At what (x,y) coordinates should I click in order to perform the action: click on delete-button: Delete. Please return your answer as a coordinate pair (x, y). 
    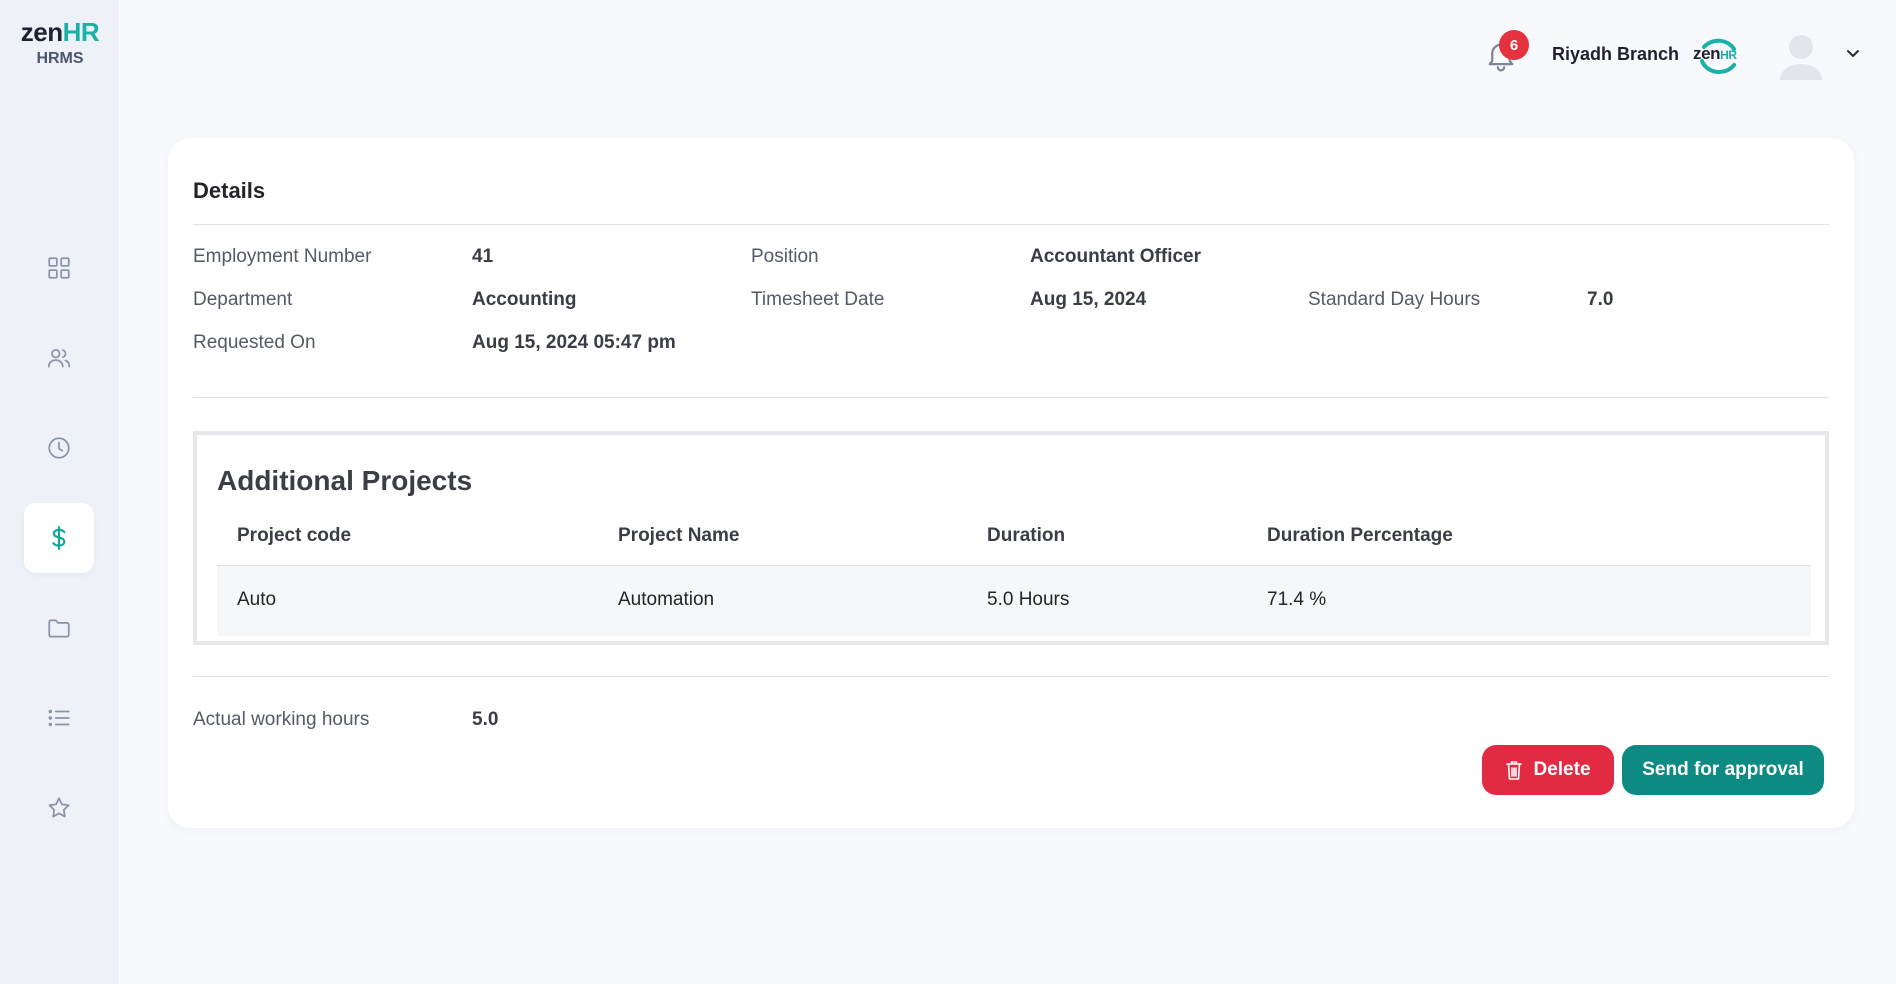
    Looking at the image, I should click on (1548, 770).